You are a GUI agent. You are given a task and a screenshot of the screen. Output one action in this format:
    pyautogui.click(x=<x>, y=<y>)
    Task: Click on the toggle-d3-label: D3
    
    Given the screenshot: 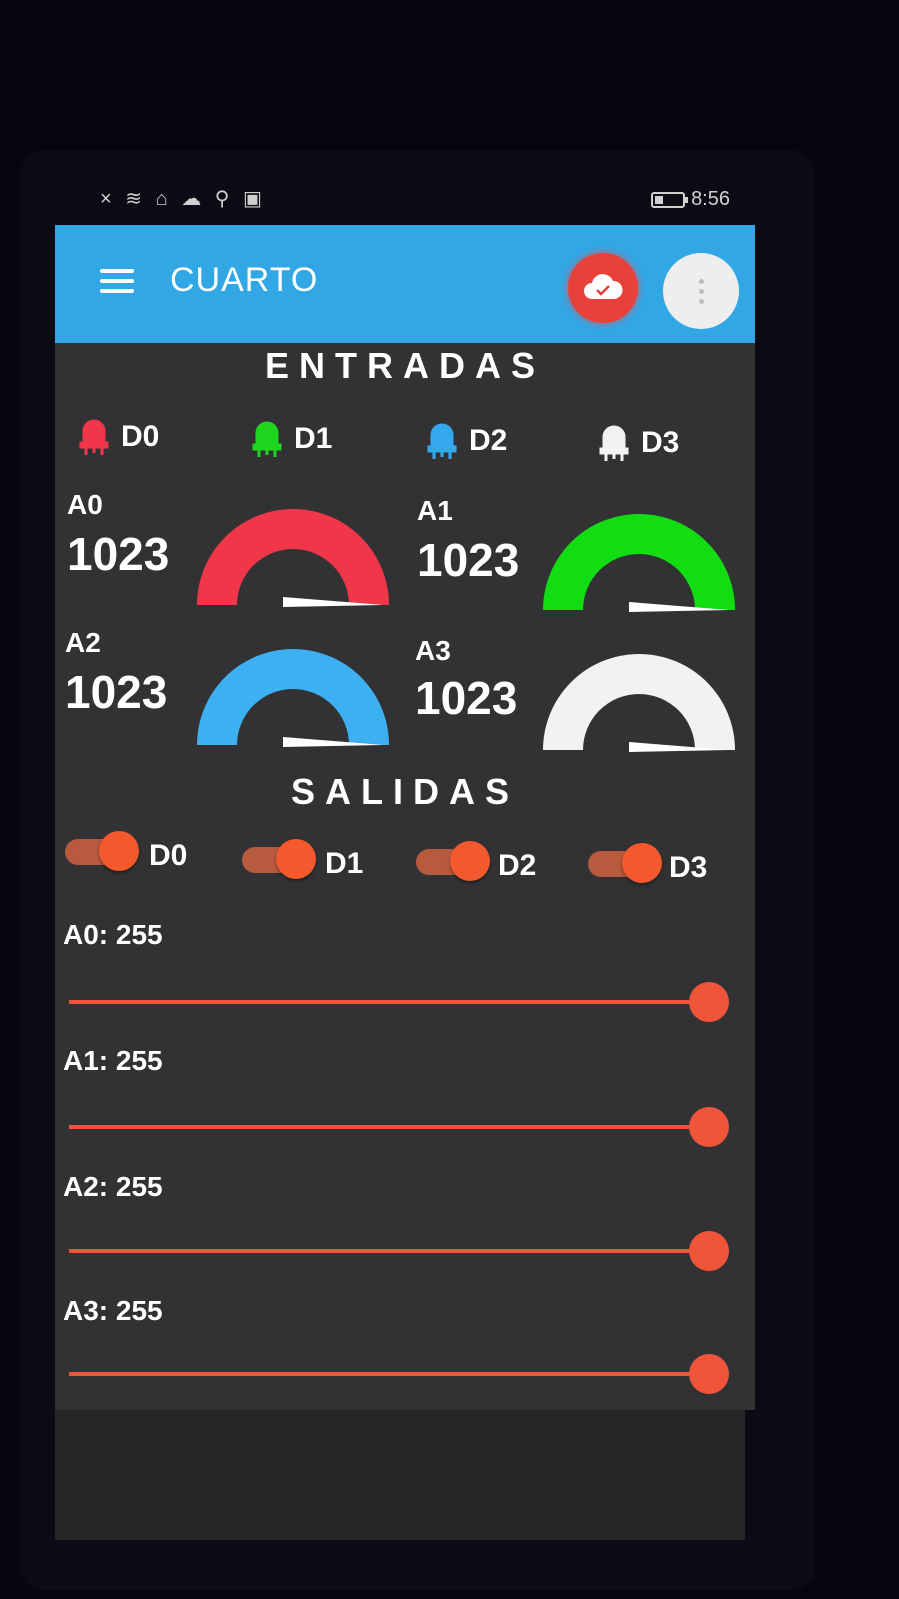 What is the action you would take?
    pyautogui.click(x=688, y=867)
    